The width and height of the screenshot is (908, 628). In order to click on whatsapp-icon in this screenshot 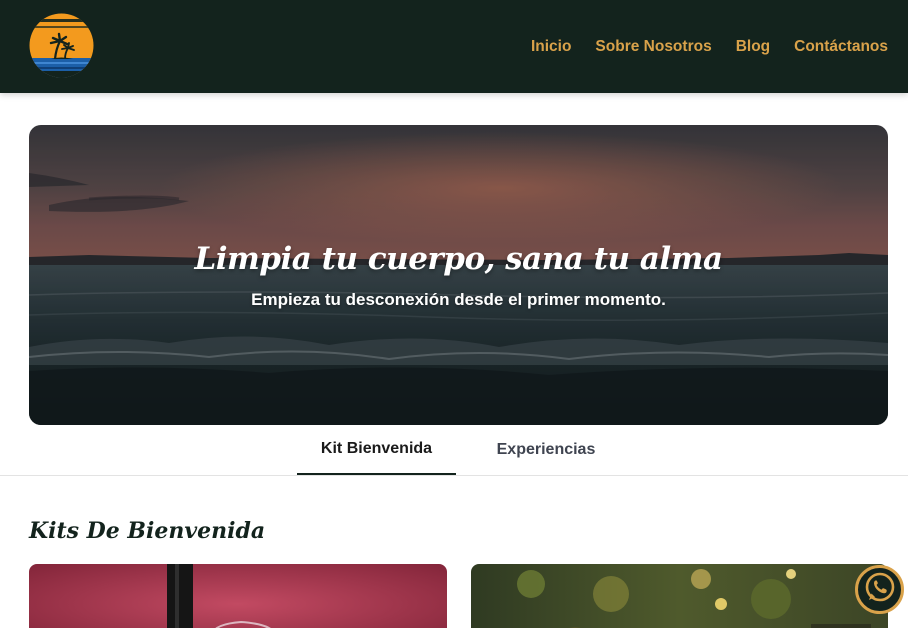, I will do `click(880, 589)`.